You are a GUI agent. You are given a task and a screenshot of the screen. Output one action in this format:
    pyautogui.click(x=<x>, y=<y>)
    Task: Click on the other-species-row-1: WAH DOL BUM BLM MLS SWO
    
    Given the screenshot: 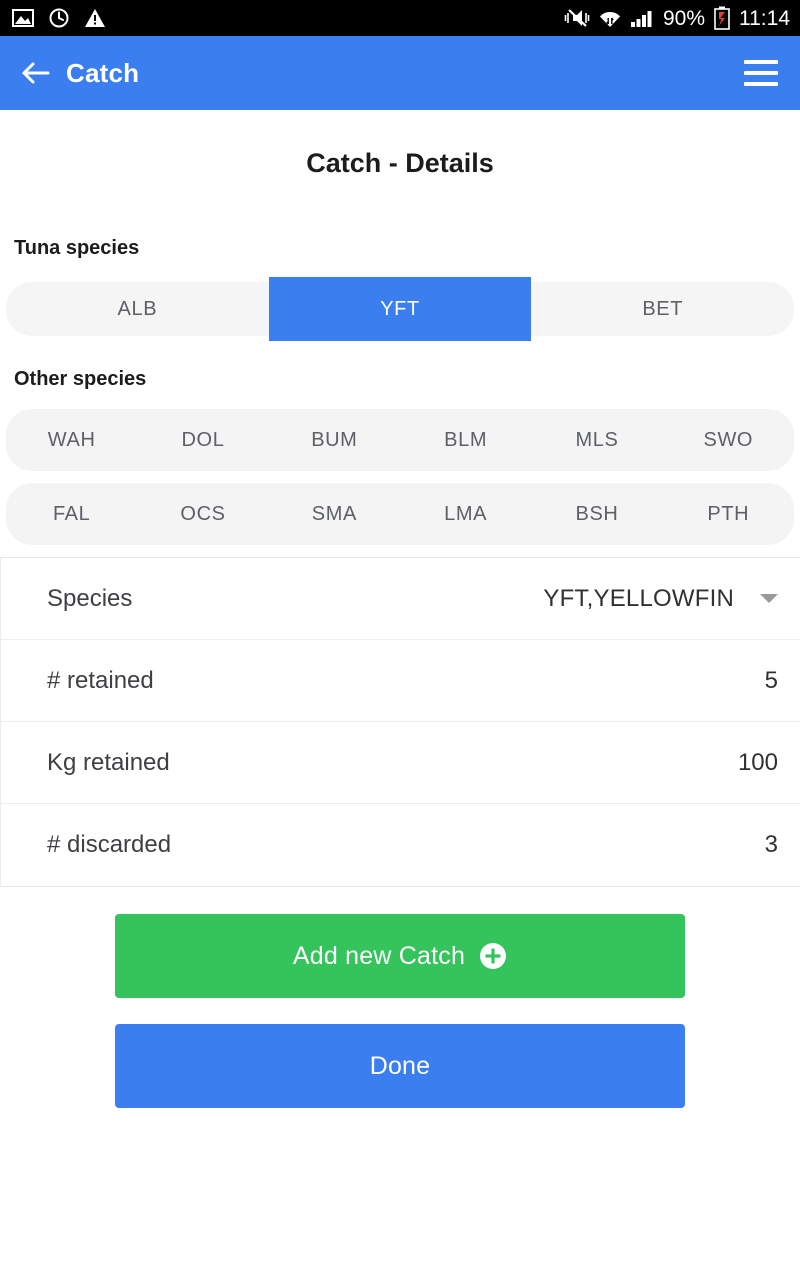 What is the action you would take?
    pyautogui.click(x=400, y=440)
    